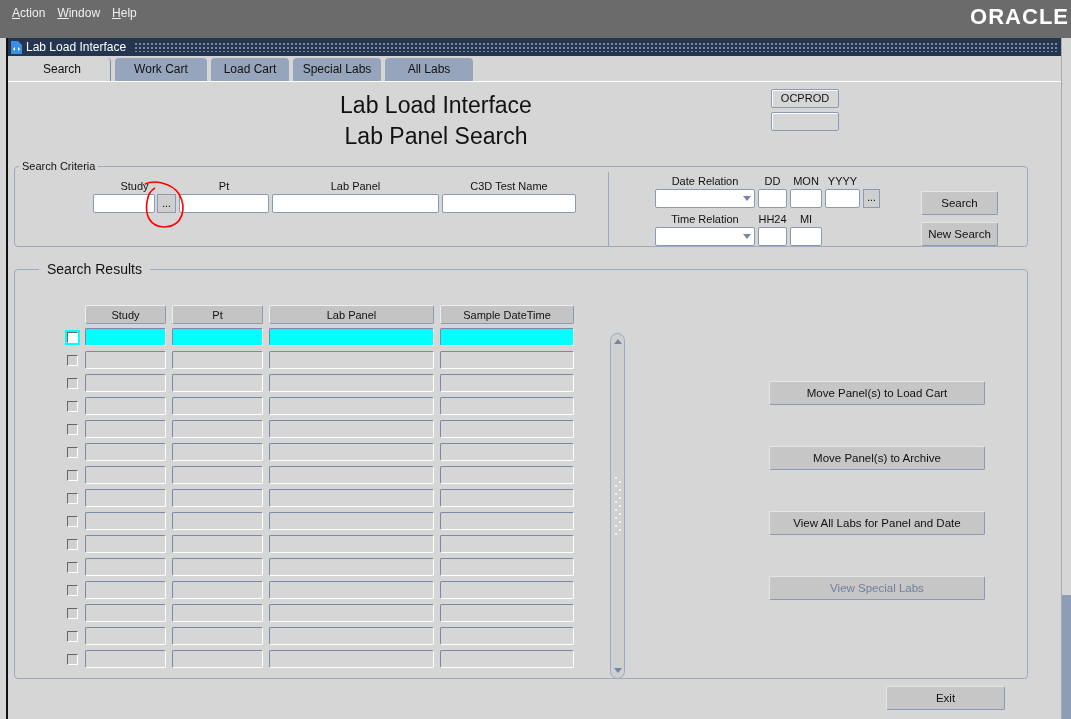  Describe the element at coordinates (617, 506) in the screenshot. I see `scrollbar` at that location.